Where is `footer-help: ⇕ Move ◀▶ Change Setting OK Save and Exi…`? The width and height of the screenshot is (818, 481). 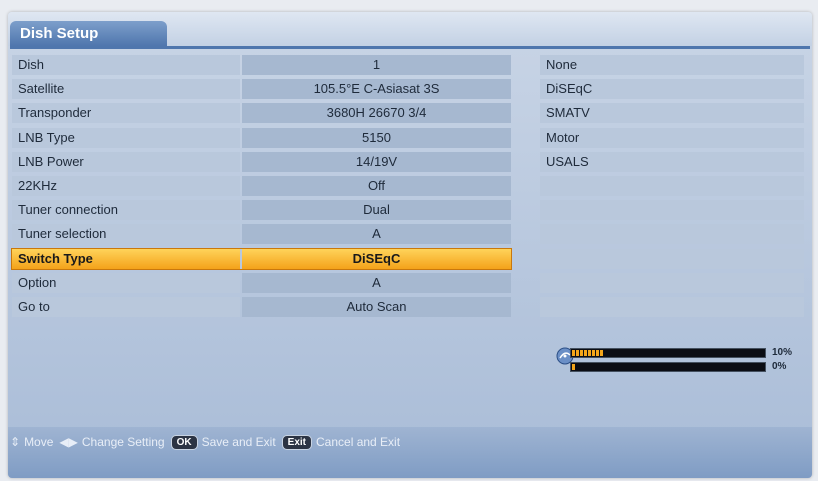 footer-help: ⇕ Move ◀▶ Change Setting OK Save and Exi… is located at coordinates (410, 442).